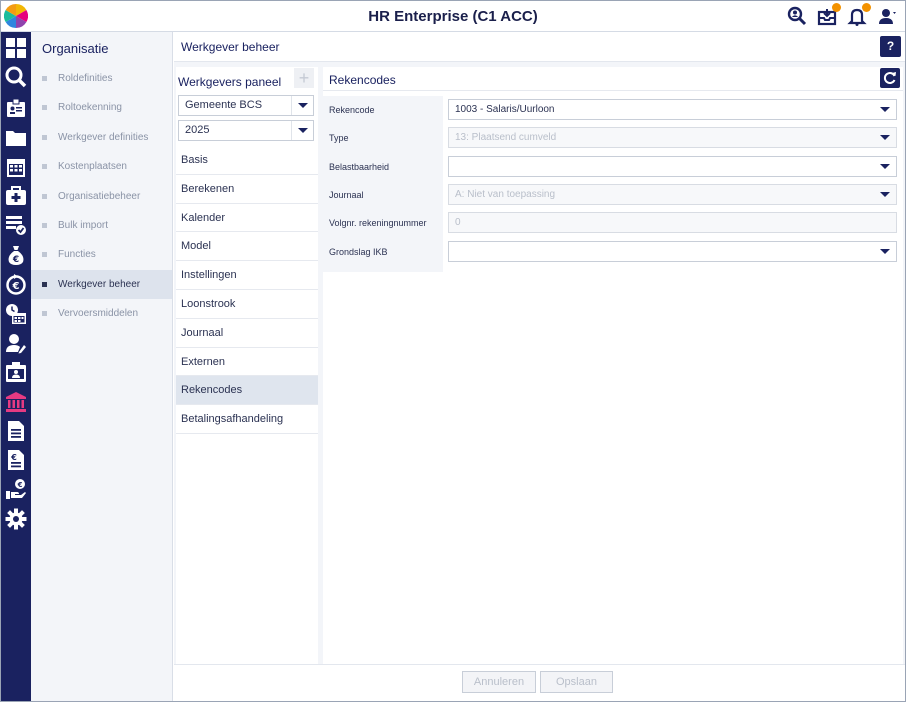 The height and width of the screenshot is (702, 906). I want to click on refresh-icon, so click(890, 78).